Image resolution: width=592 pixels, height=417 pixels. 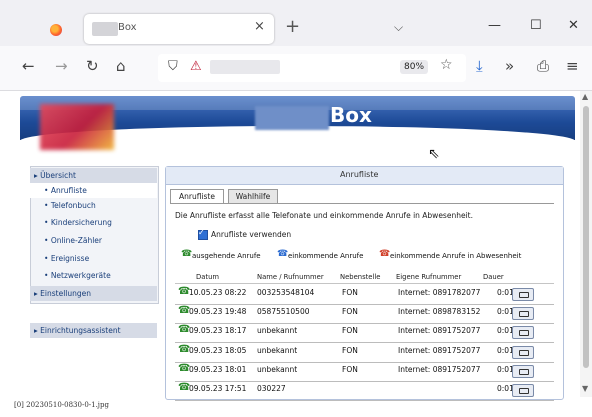 I want to click on missed-call-icon: ☎, so click(x=385, y=254).